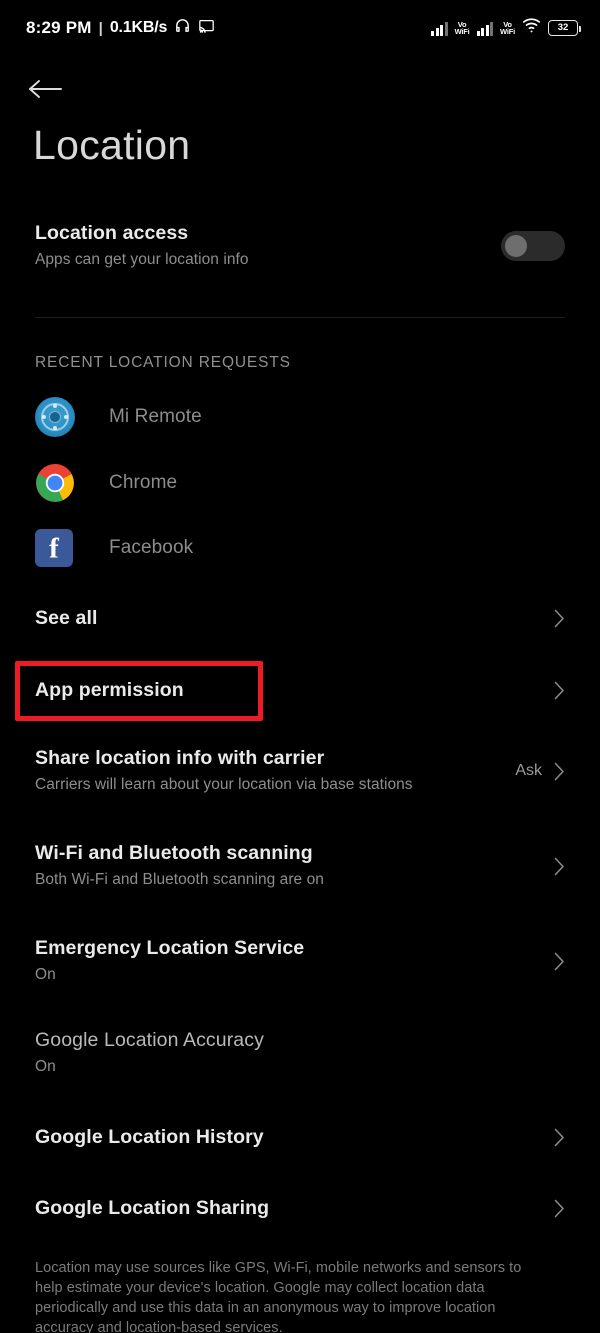  What do you see at coordinates (59, 27) in the screenshot?
I see `status-bar-clock: 8:29 PM` at bounding box center [59, 27].